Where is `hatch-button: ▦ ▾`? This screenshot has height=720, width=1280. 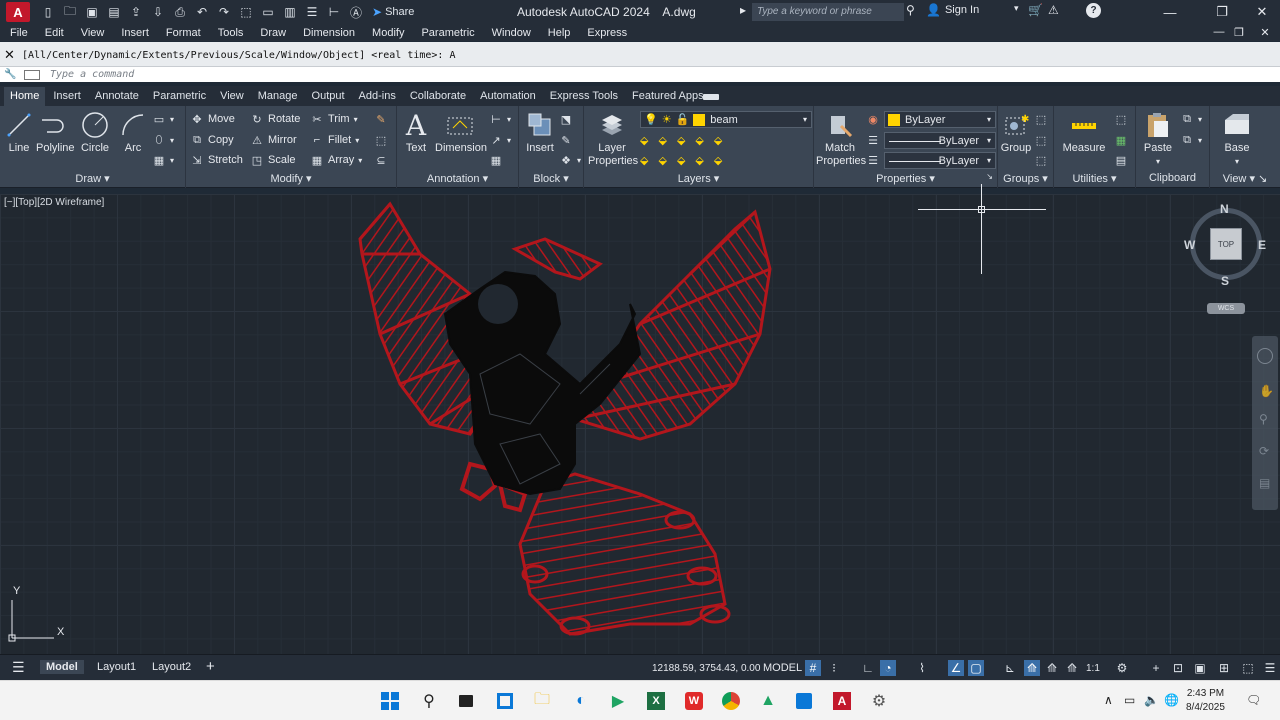
hatch-button: ▦ ▾ is located at coordinates (163, 160).